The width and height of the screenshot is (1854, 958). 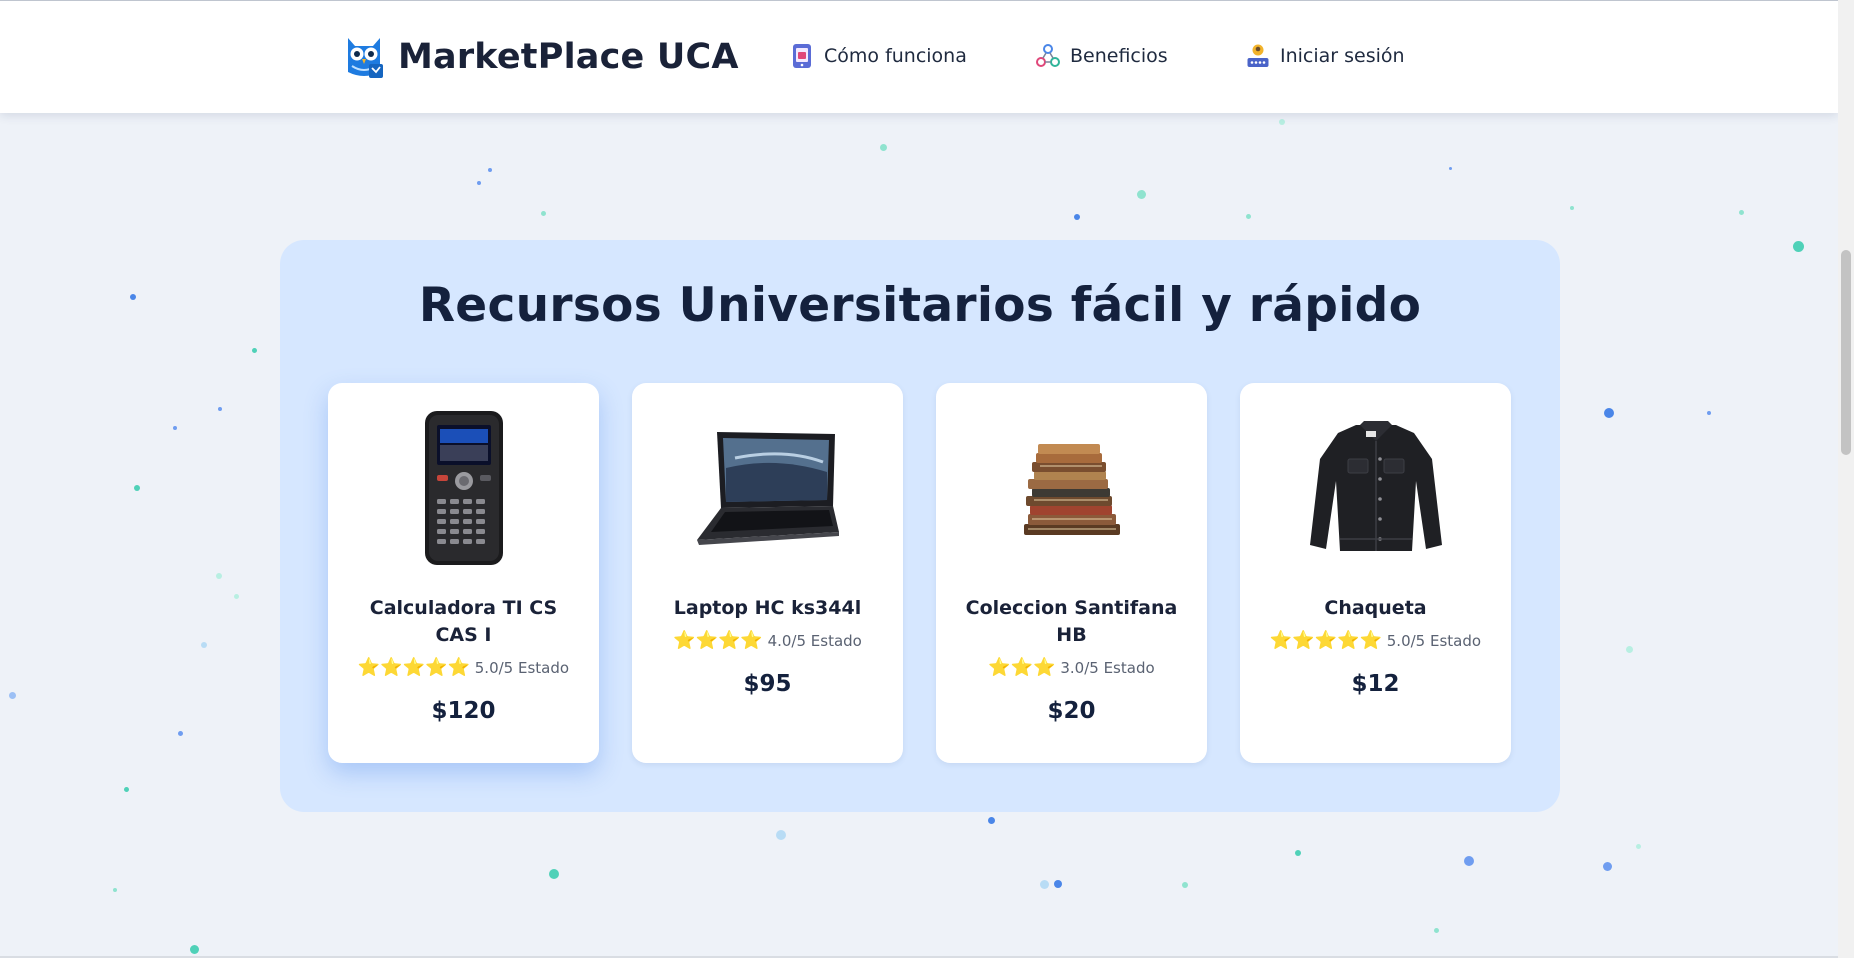 I want to click on nav-como-funciona: Cómo funciona, so click(x=878, y=56).